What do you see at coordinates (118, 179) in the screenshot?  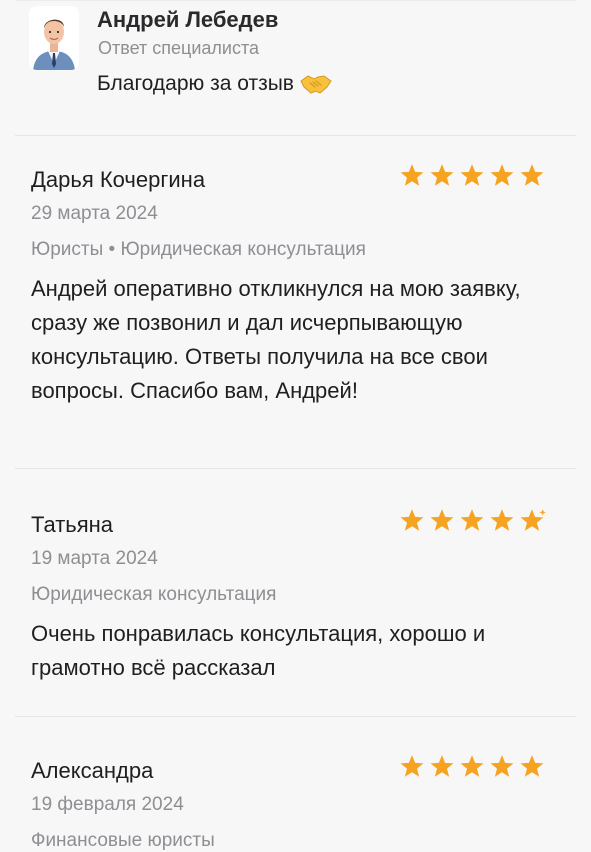 I see `review-author: Дарья Кочергина` at bounding box center [118, 179].